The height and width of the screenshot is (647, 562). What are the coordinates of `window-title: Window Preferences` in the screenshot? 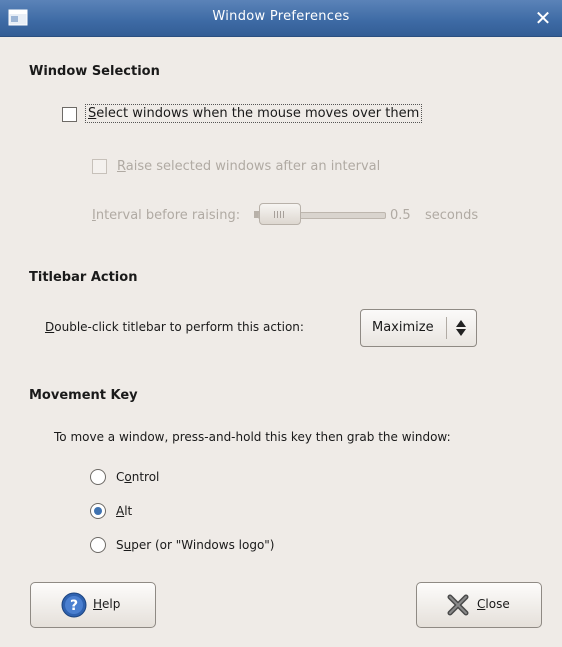 It's located at (281, 16).